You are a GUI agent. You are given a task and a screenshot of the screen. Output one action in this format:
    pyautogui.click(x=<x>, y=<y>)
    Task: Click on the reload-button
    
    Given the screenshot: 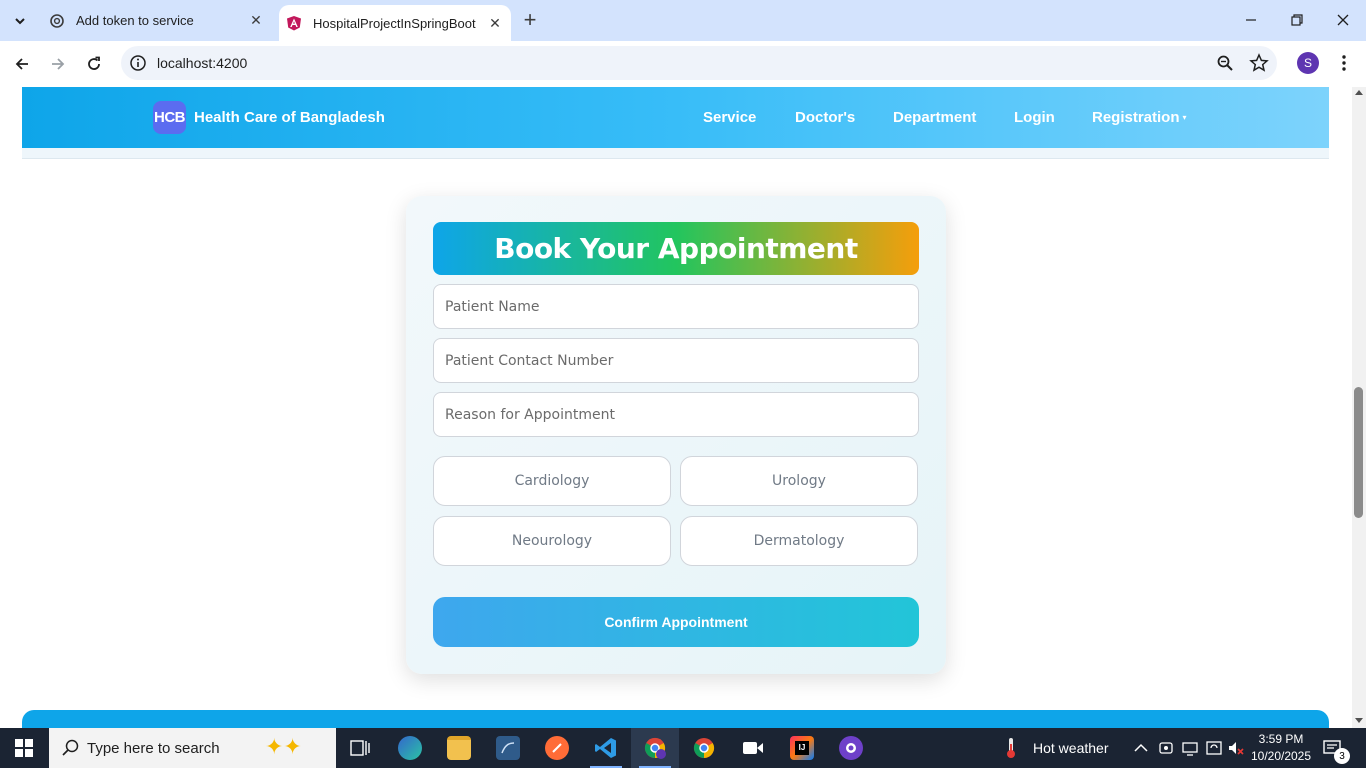 What is the action you would take?
    pyautogui.click(x=94, y=64)
    